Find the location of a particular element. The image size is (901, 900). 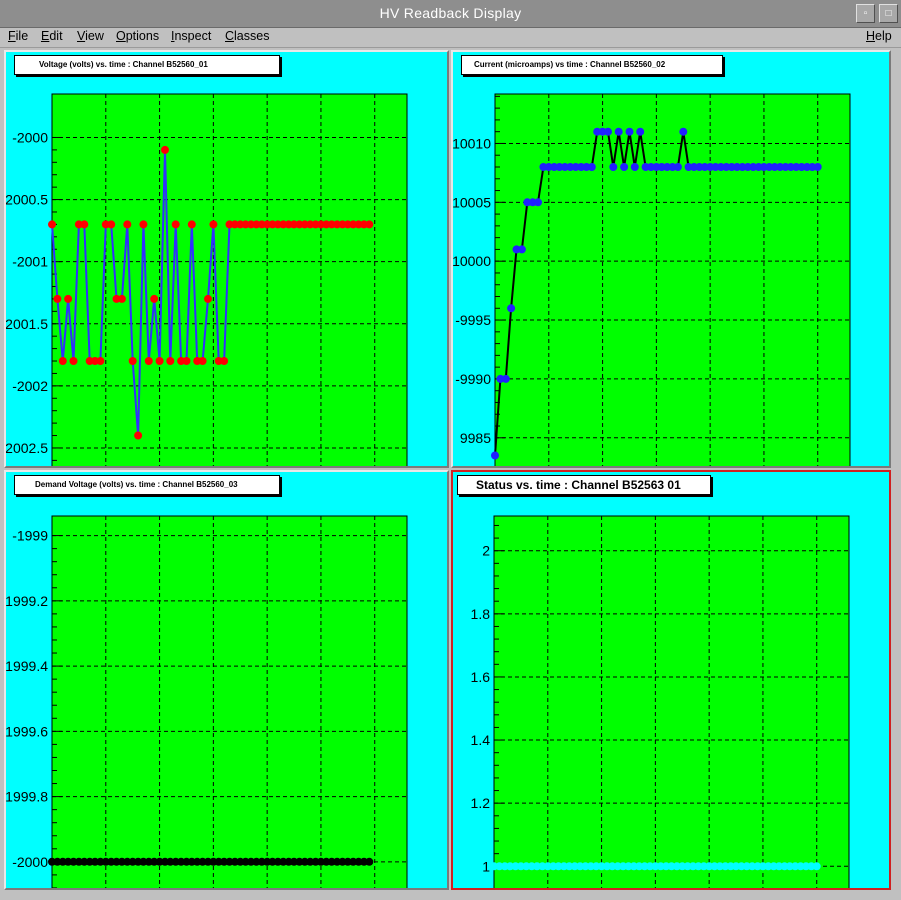

menu-view: View is located at coordinates (90, 36).